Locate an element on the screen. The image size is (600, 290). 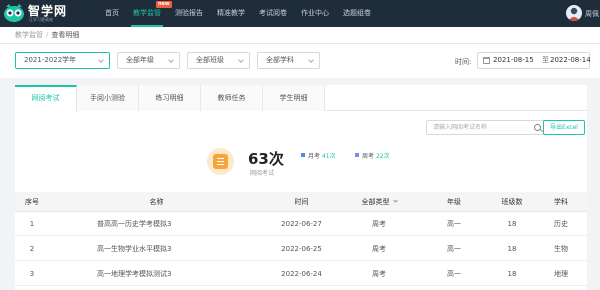
column-header-grade: 年级 is located at coordinates (454, 201).